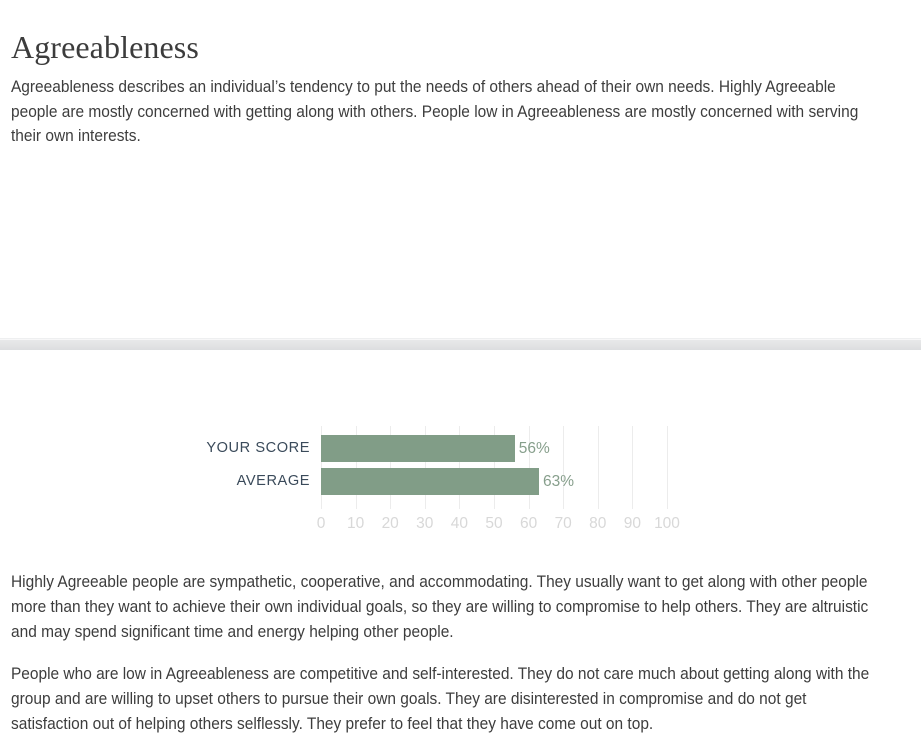 The width and height of the screenshot is (921, 750). Describe the element at coordinates (460, 344) in the screenshot. I see `section-divider` at that location.